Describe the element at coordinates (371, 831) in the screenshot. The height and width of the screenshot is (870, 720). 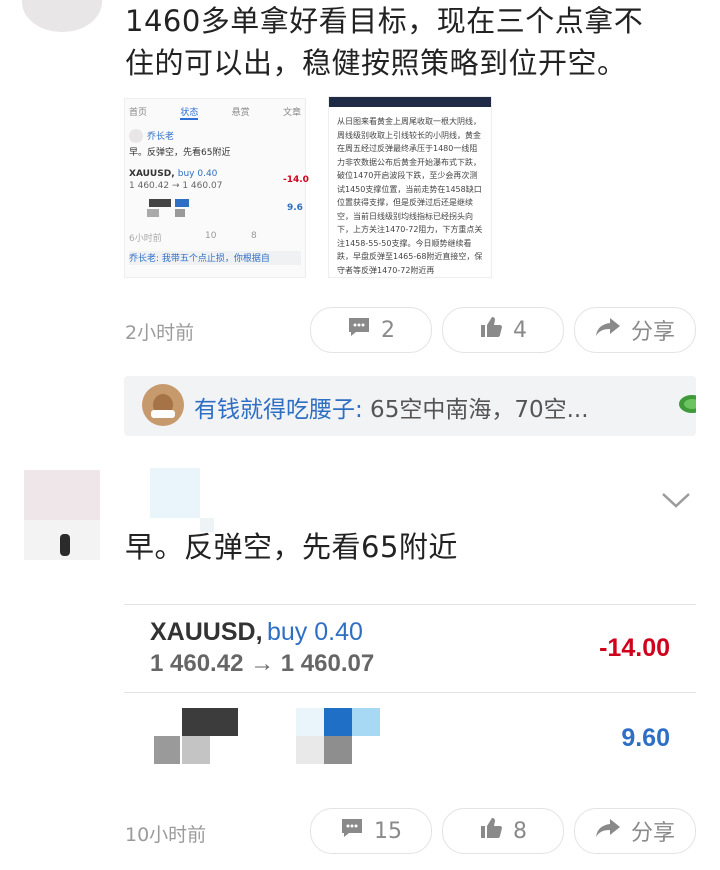
I see `comment-button: 15` at that location.